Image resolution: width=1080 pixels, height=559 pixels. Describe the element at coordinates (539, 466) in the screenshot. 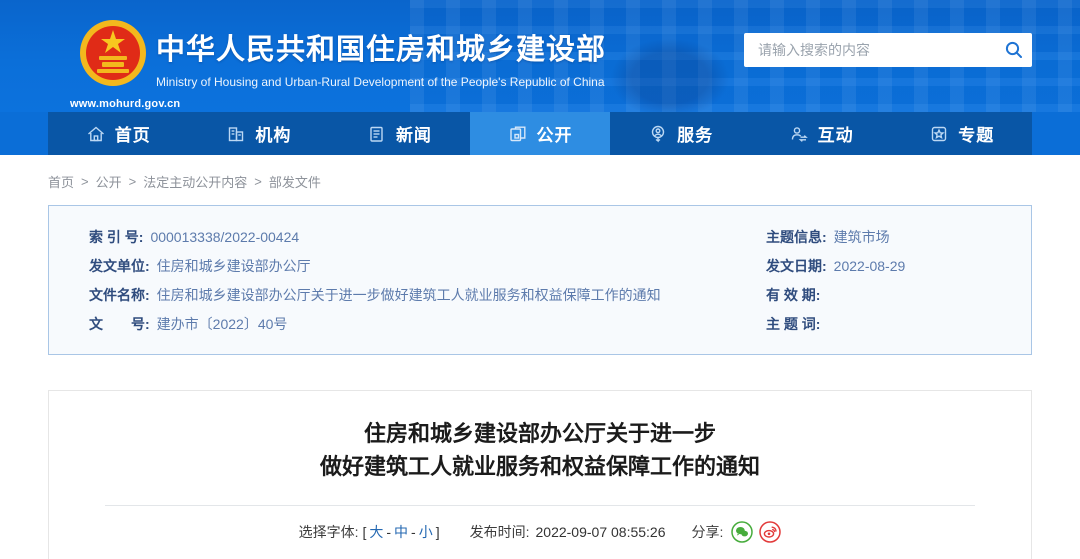

I see `article-title-line2: 做好建筑工人就业服务和权益保障工作的通知` at that location.